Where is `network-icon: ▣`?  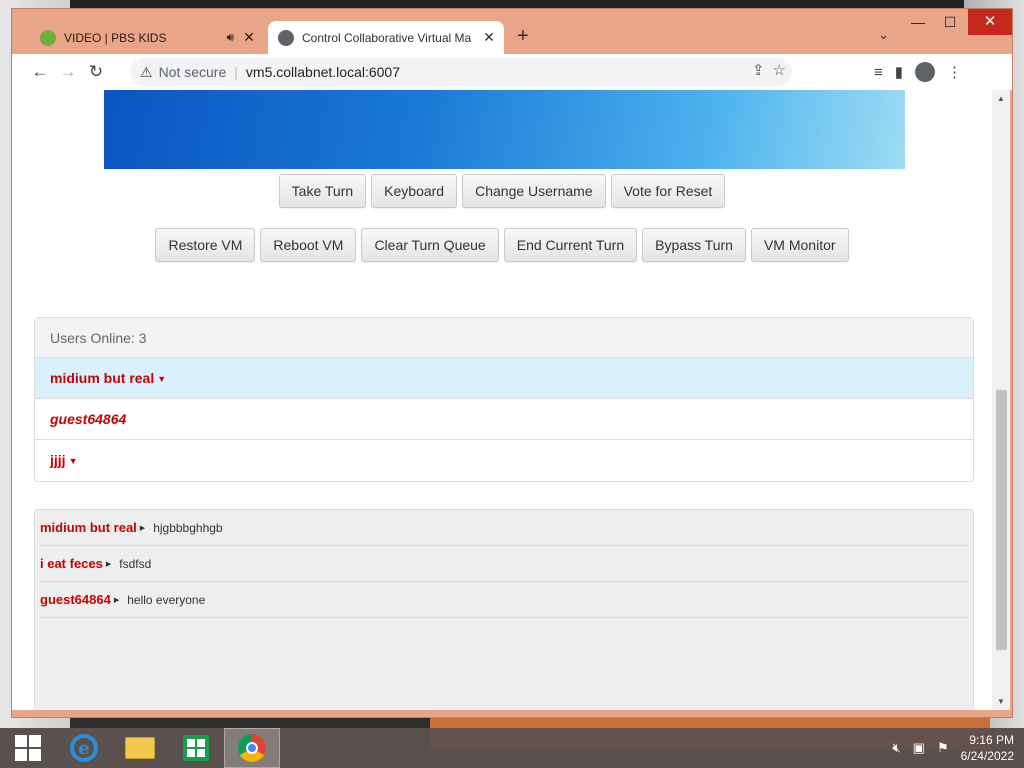
network-icon: ▣ is located at coordinates (919, 748).